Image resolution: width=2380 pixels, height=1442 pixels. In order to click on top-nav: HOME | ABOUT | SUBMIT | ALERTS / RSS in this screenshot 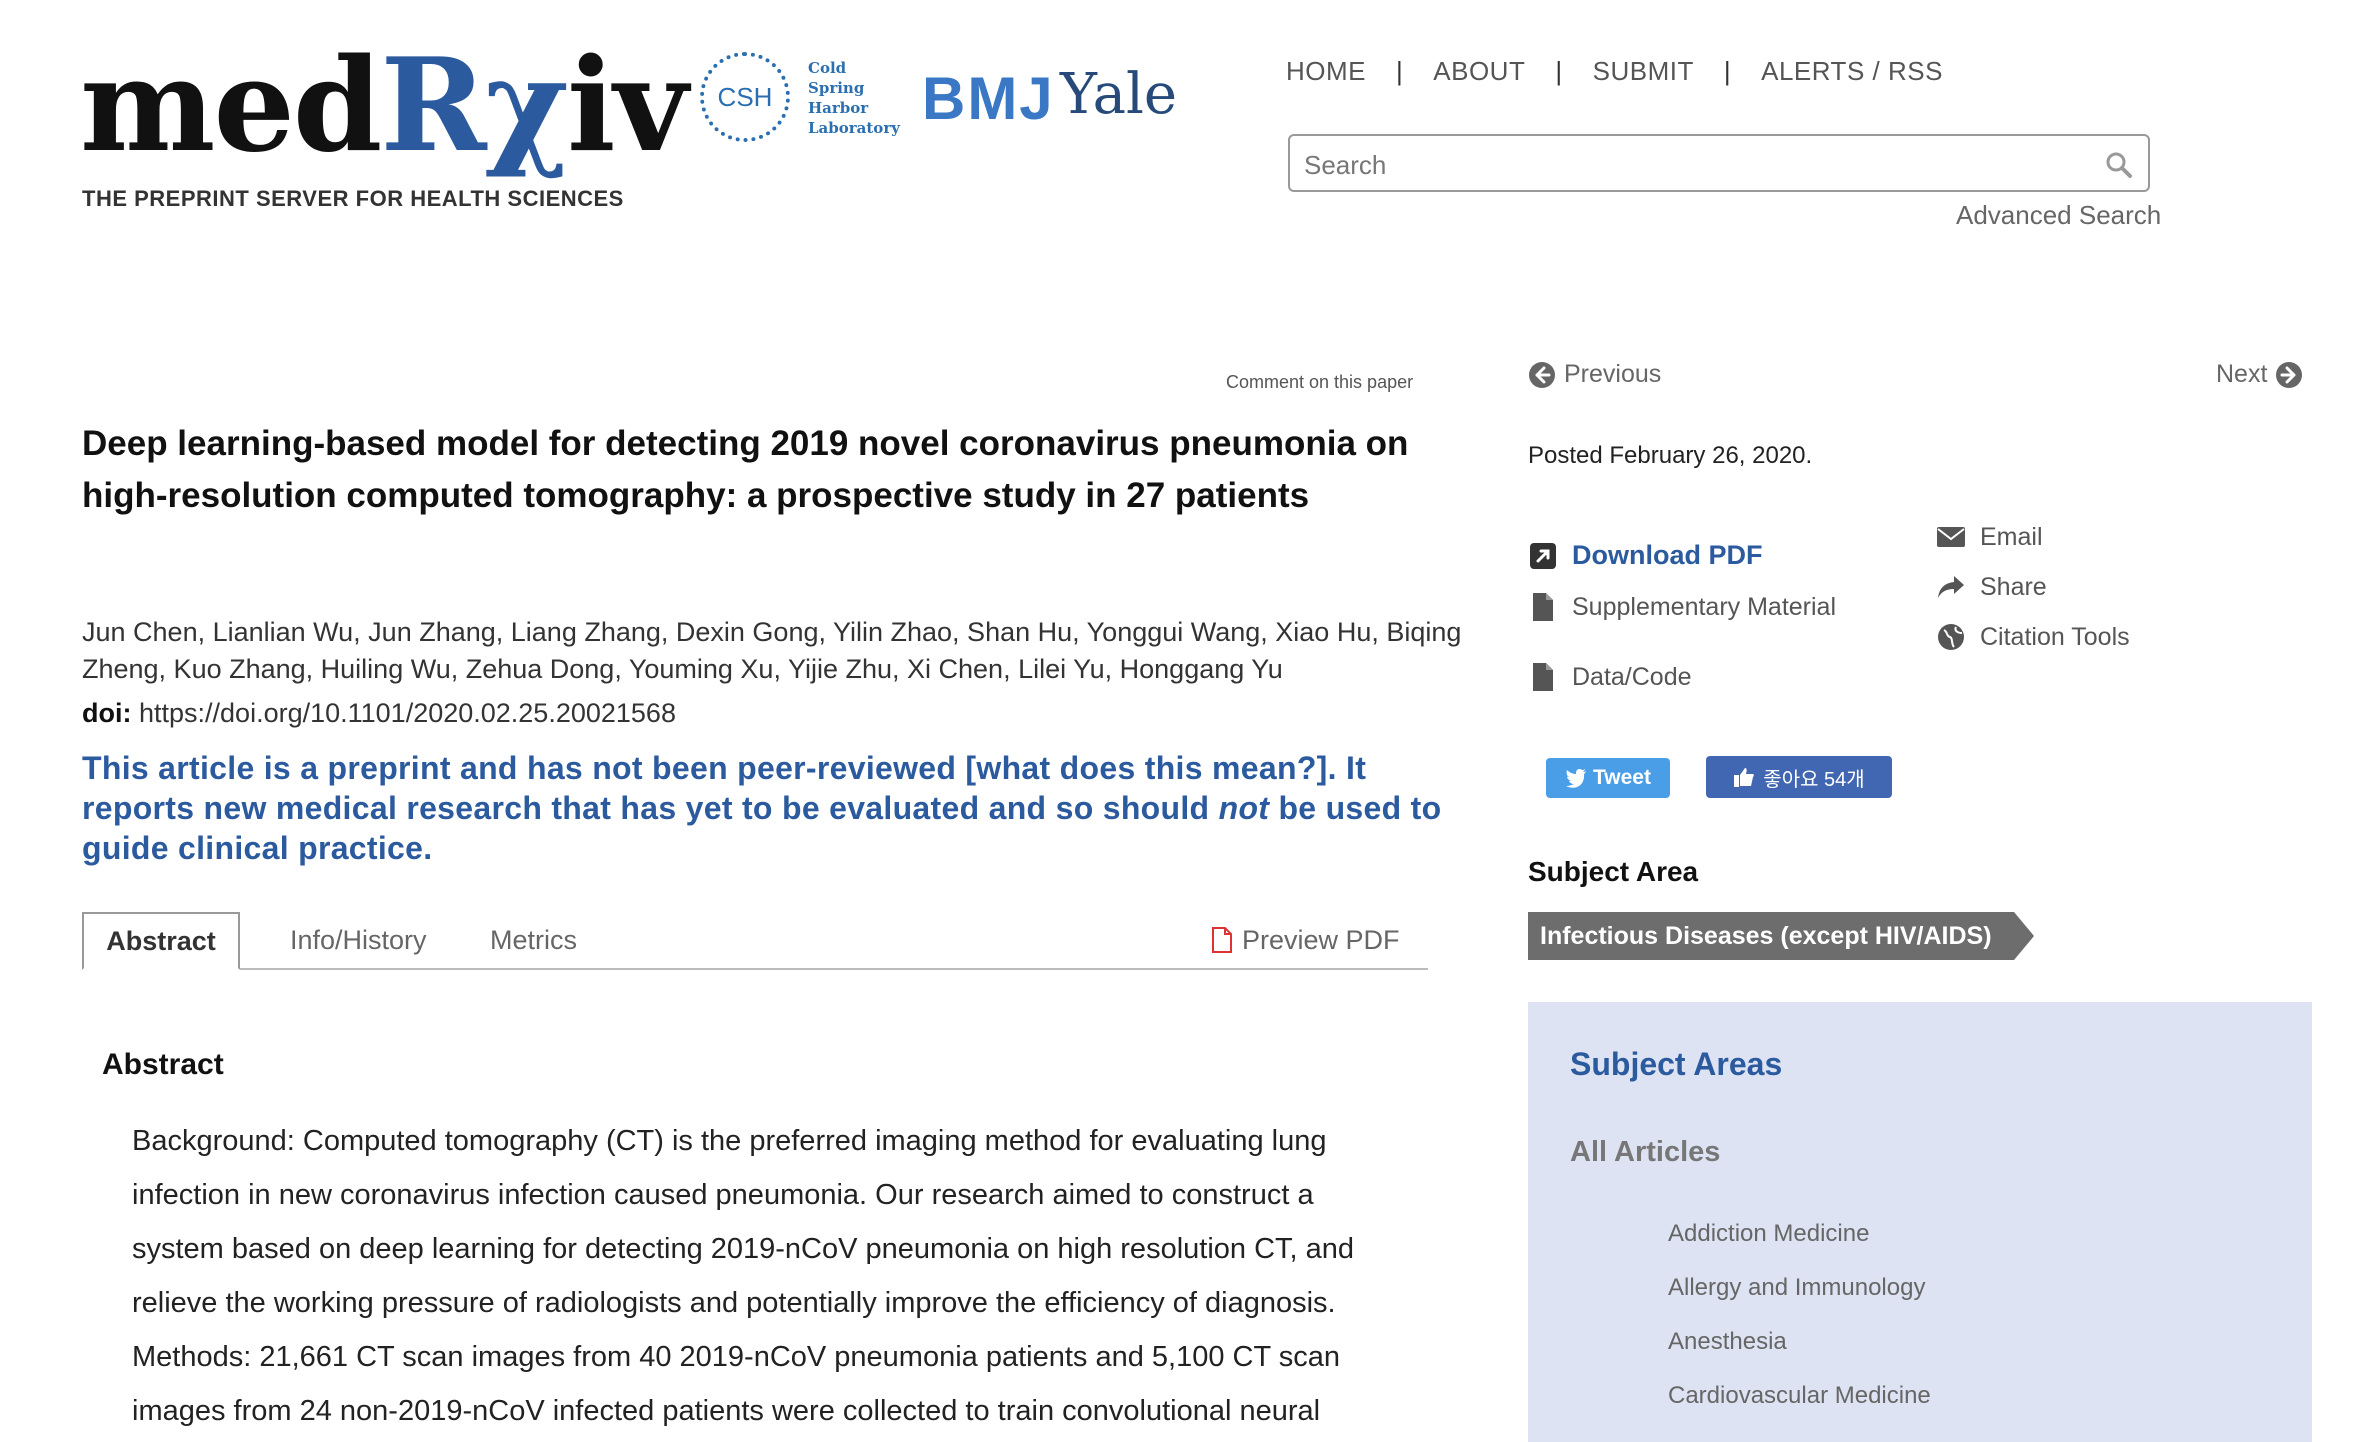, I will do `click(1614, 71)`.